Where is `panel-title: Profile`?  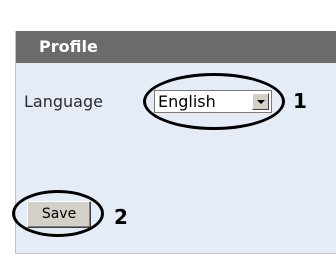 panel-title: Profile is located at coordinates (68, 46).